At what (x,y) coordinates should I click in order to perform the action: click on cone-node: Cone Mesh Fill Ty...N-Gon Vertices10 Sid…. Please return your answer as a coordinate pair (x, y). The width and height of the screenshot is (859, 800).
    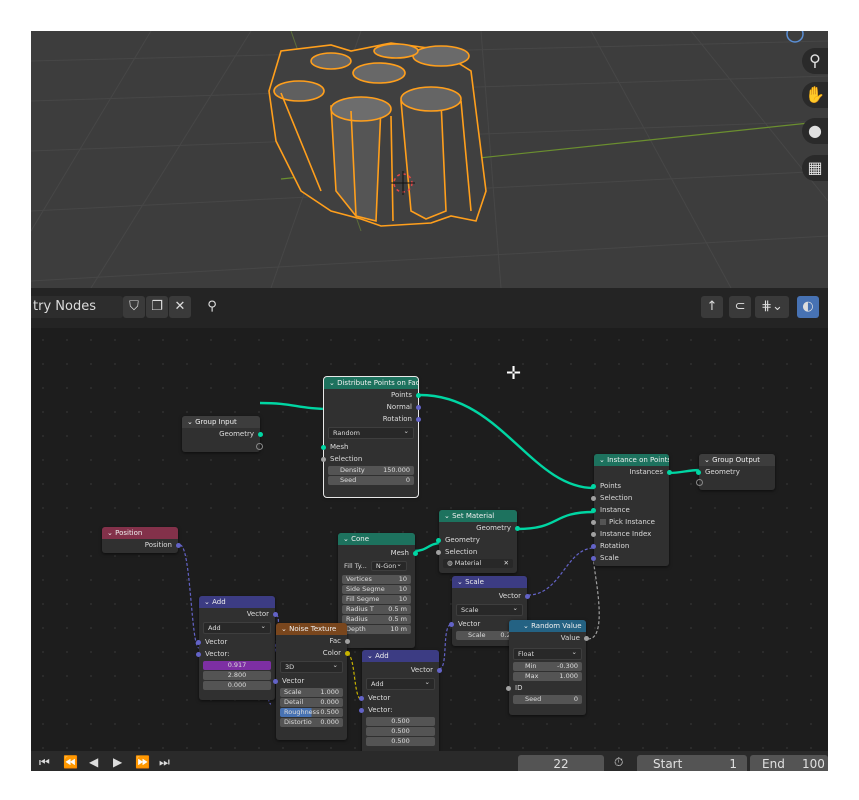
    Looking at the image, I should click on (378, 590).